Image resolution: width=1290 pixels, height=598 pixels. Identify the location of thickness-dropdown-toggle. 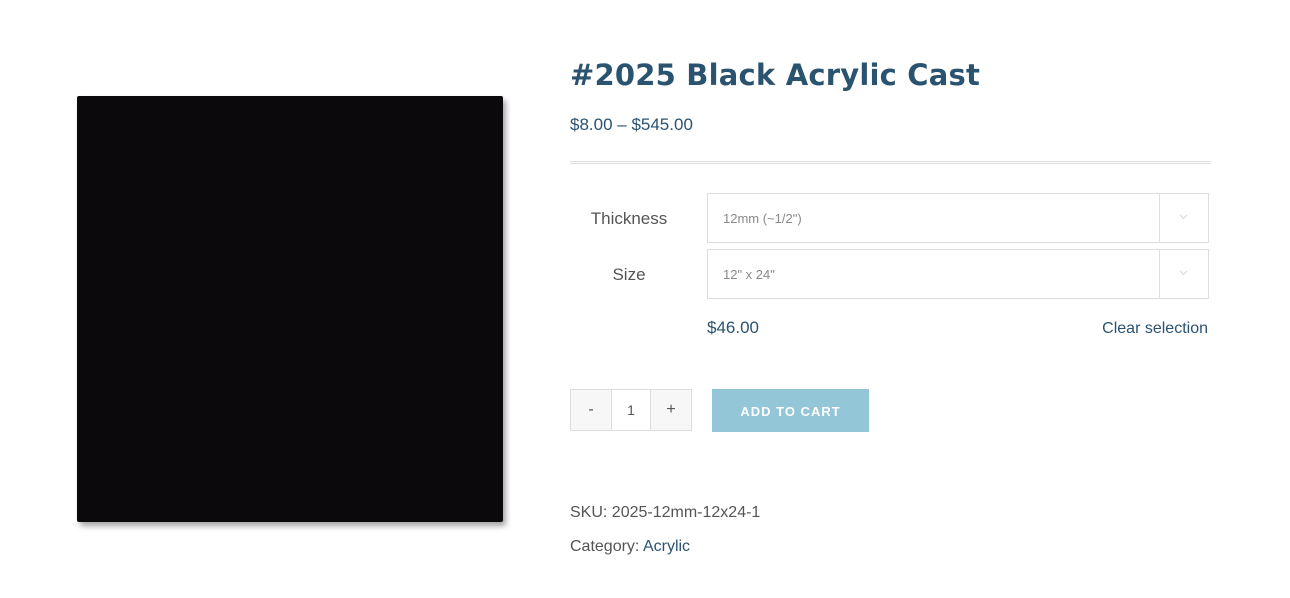
(1183, 218).